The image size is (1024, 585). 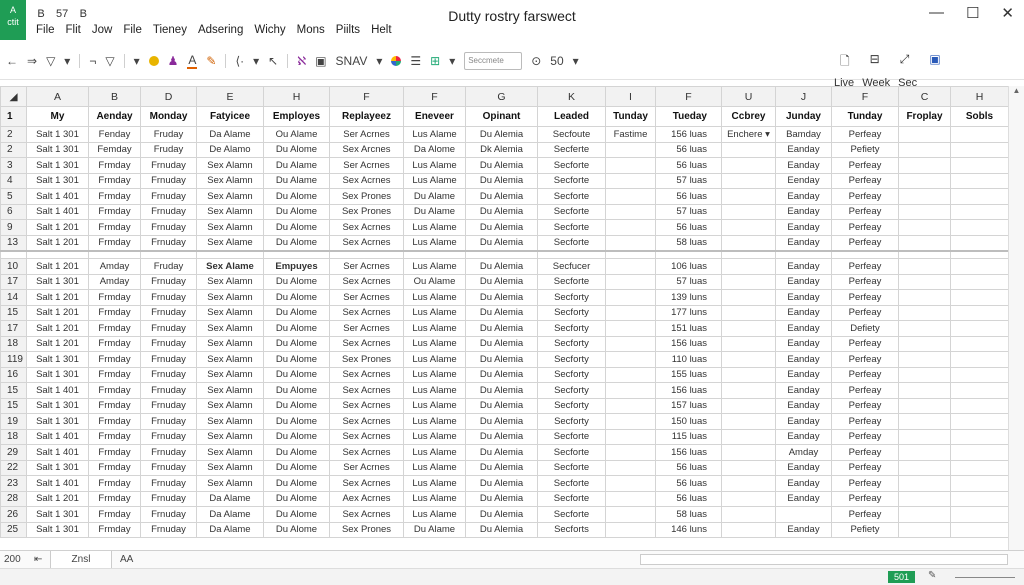 What do you see at coordinates (985, 577) in the screenshot?
I see `zoom-slider` at bounding box center [985, 577].